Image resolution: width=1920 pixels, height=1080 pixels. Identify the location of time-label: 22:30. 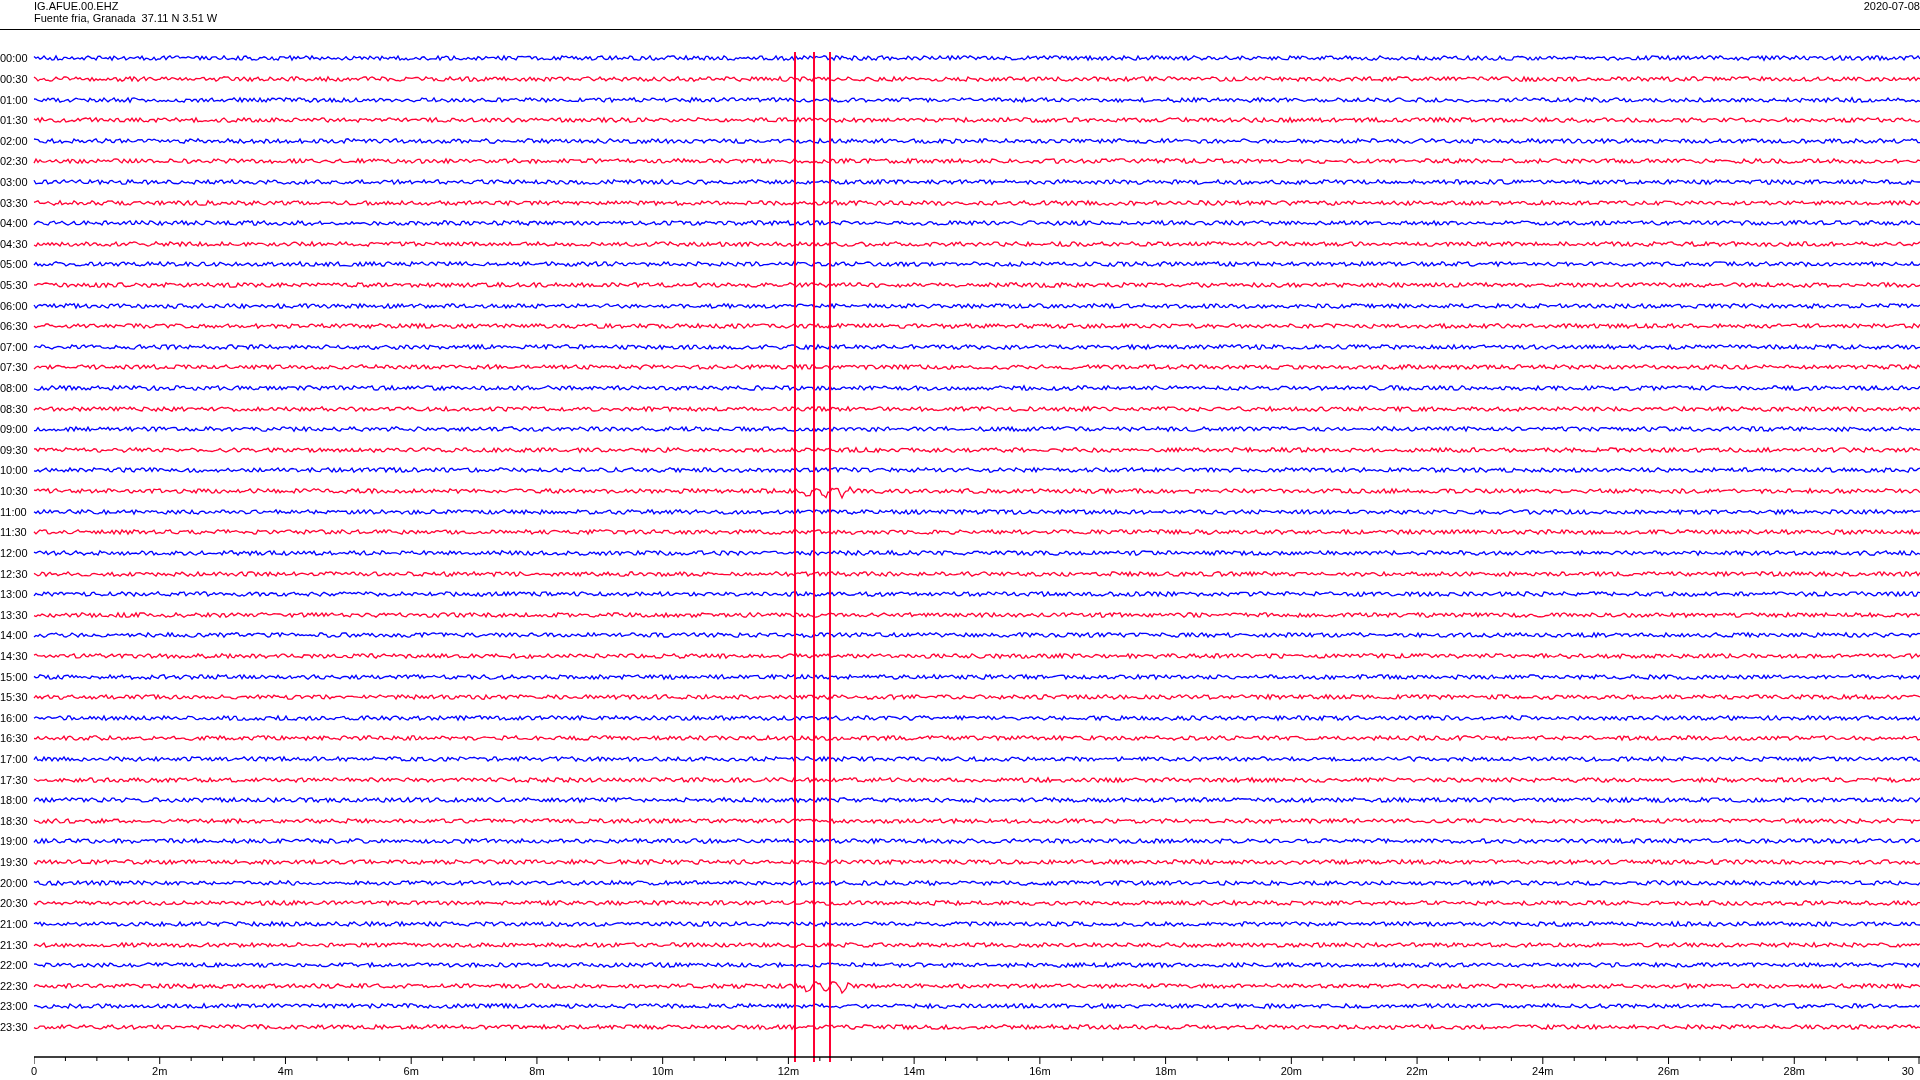
(14, 985).